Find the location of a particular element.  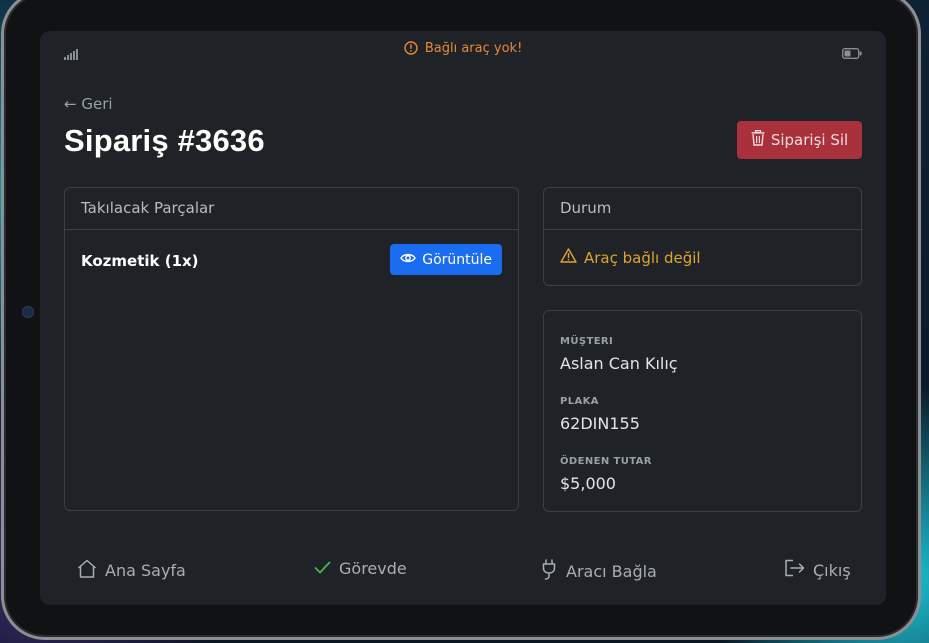

customer-value: Aslan Can Kılıç is located at coordinates (619, 363).